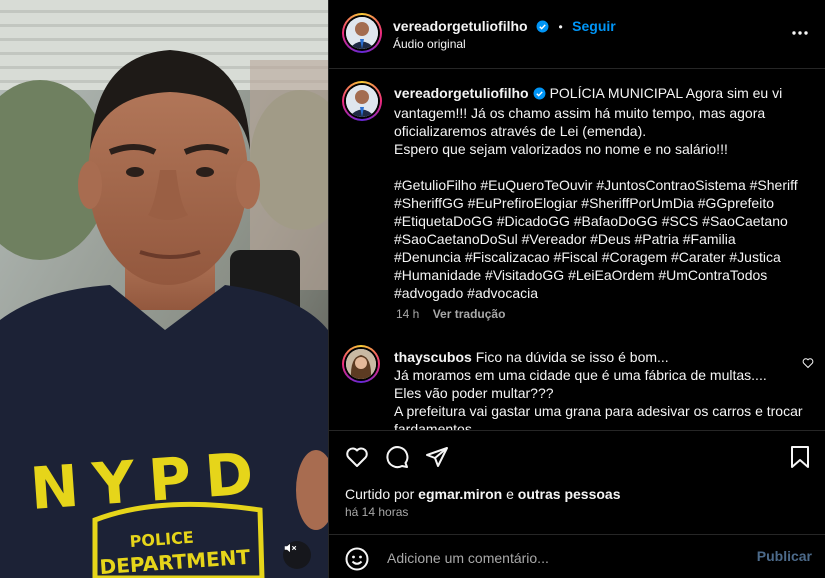  What do you see at coordinates (433, 357) in the screenshot?
I see `comment-username: thayscubos` at bounding box center [433, 357].